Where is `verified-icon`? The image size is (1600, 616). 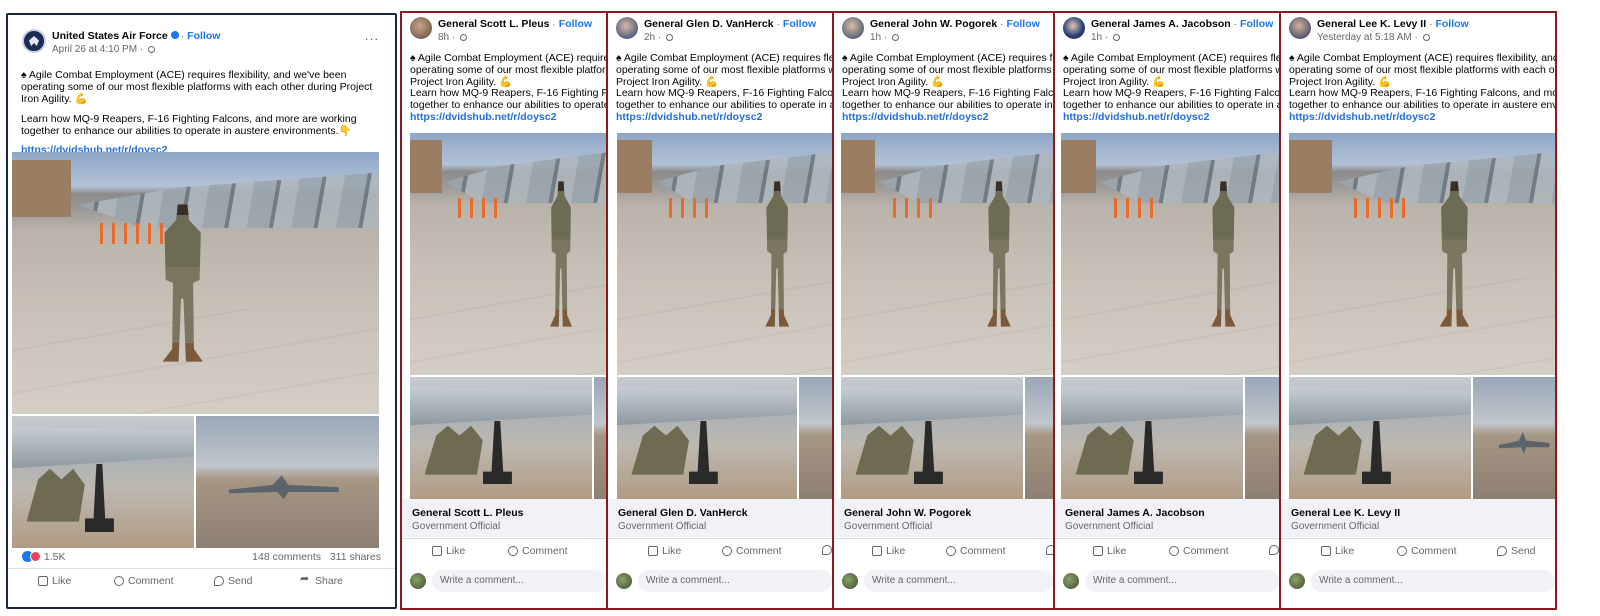 verified-icon is located at coordinates (174, 35).